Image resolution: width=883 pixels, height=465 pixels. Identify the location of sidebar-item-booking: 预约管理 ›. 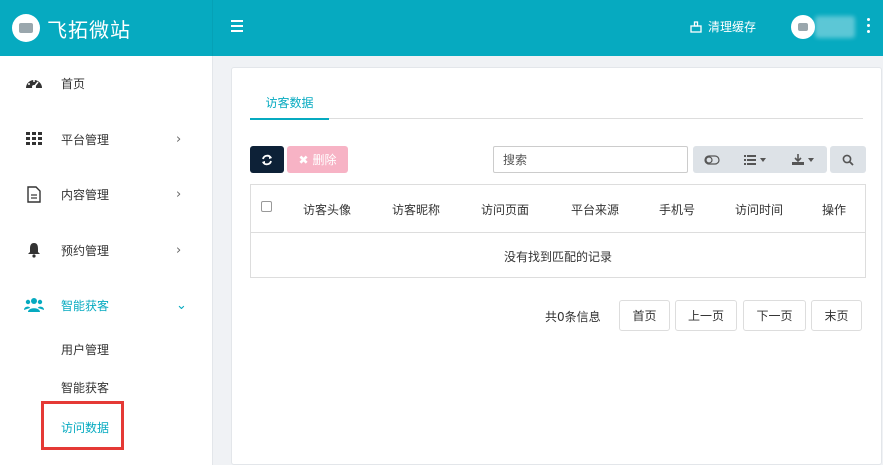
(106, 250).